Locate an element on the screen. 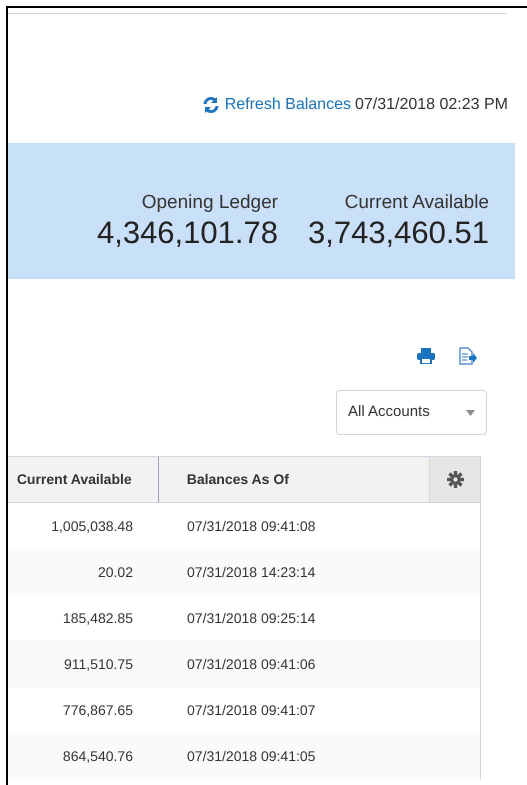  column-header: Balances As Of is located at coordinates (294, 479).